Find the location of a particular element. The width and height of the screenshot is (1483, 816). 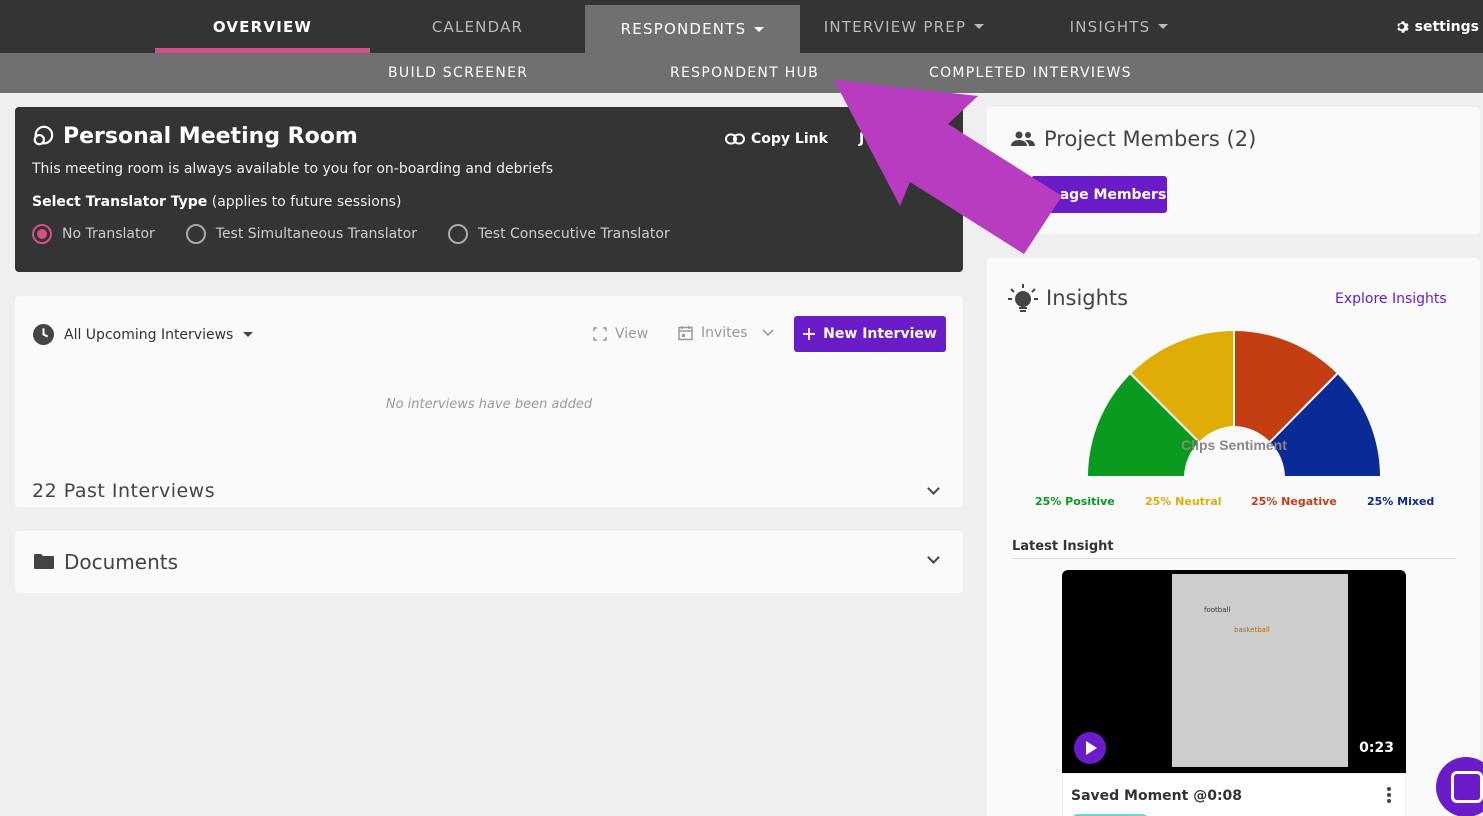

documents-card: Documents is located at coordinates (489, 562).